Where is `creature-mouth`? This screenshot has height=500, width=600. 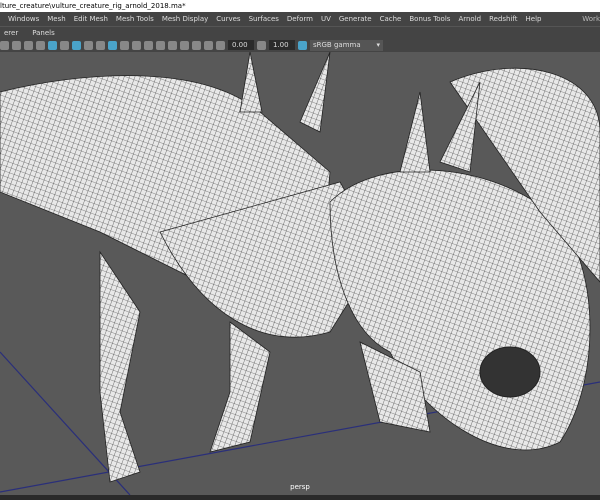
creature-mouth is located at coordinates (510, 372).